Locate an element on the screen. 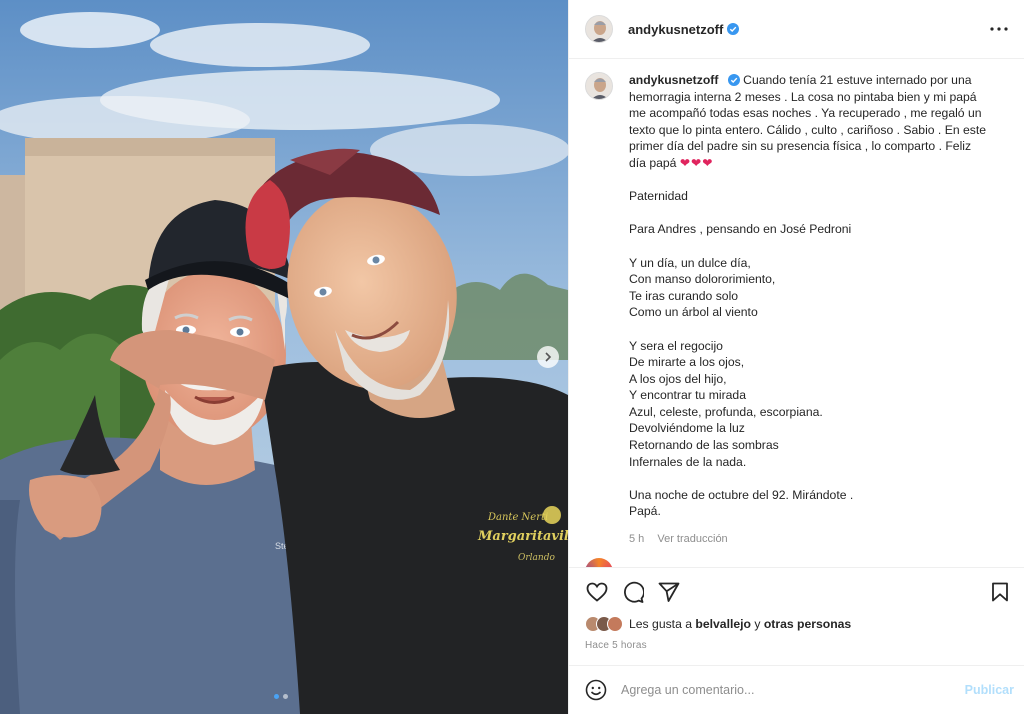 The image size is (1024, 714). caption-meta: 5 h Ver traducción is located at coordinates (809, 539).